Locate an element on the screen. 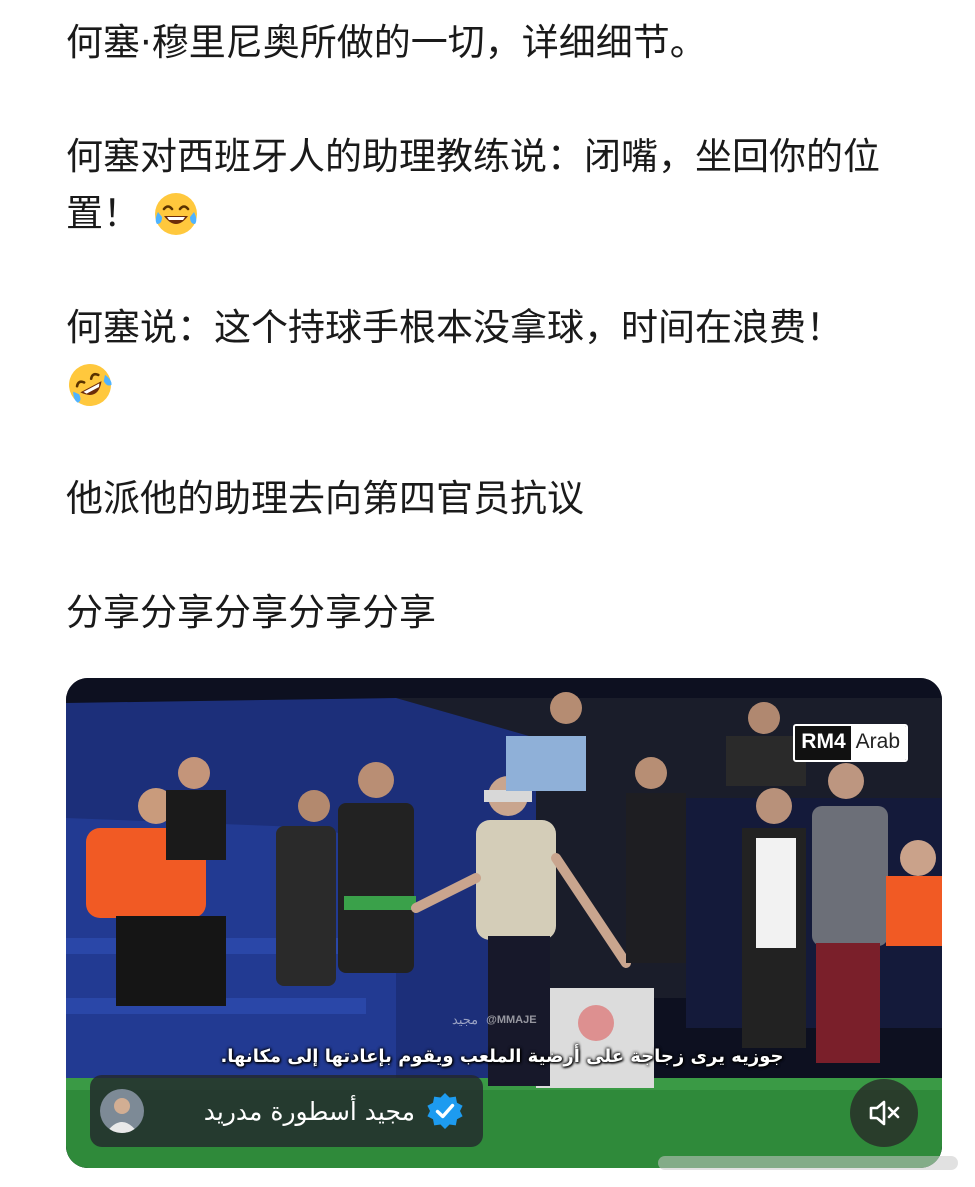  site-watermark-blur is located at coordinates (808, 1163).